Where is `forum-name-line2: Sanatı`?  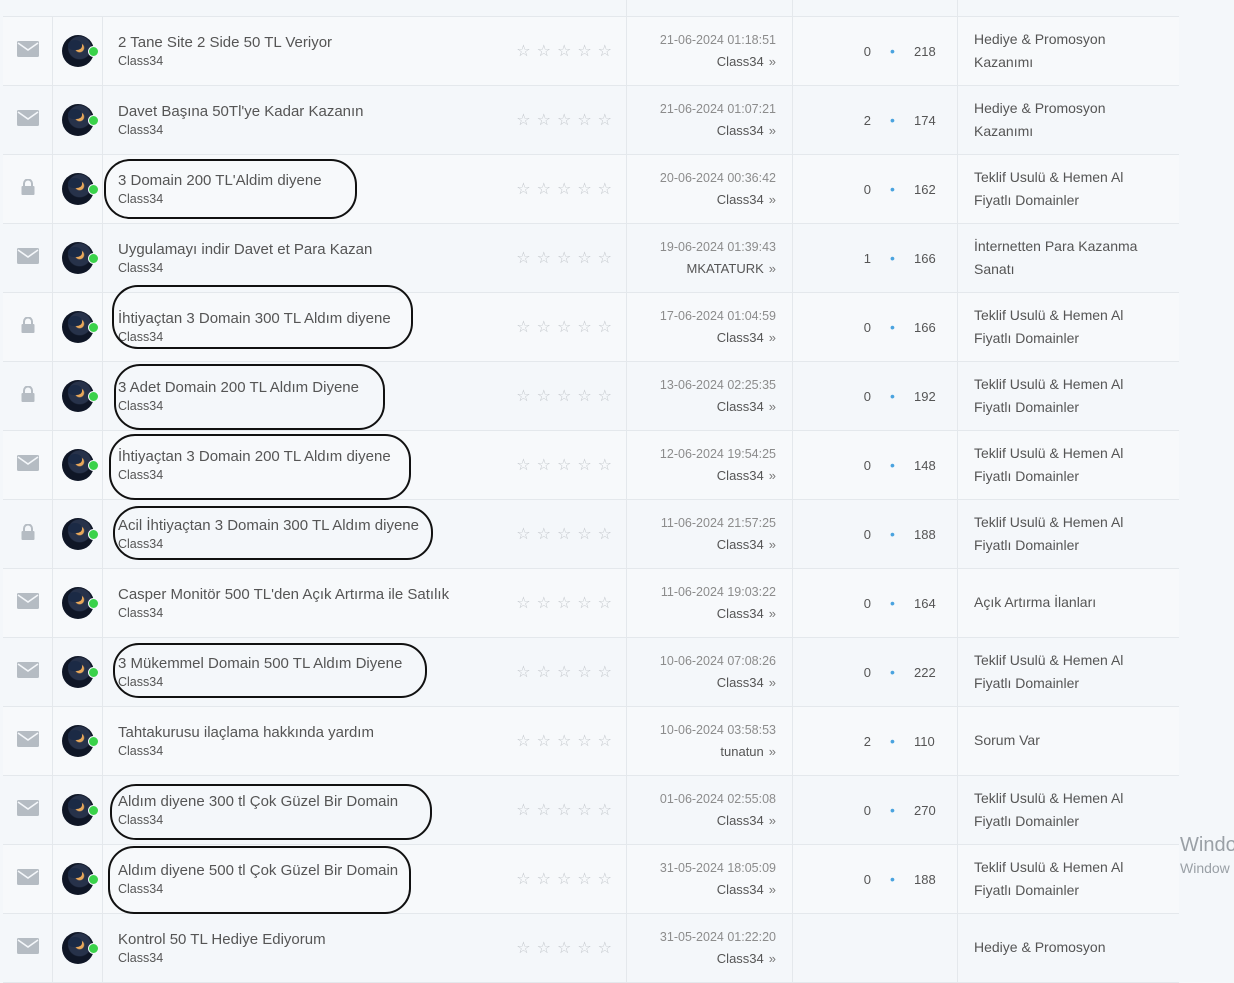 forum-name-line2: Sanatı is located at coordinates (1055, 270).